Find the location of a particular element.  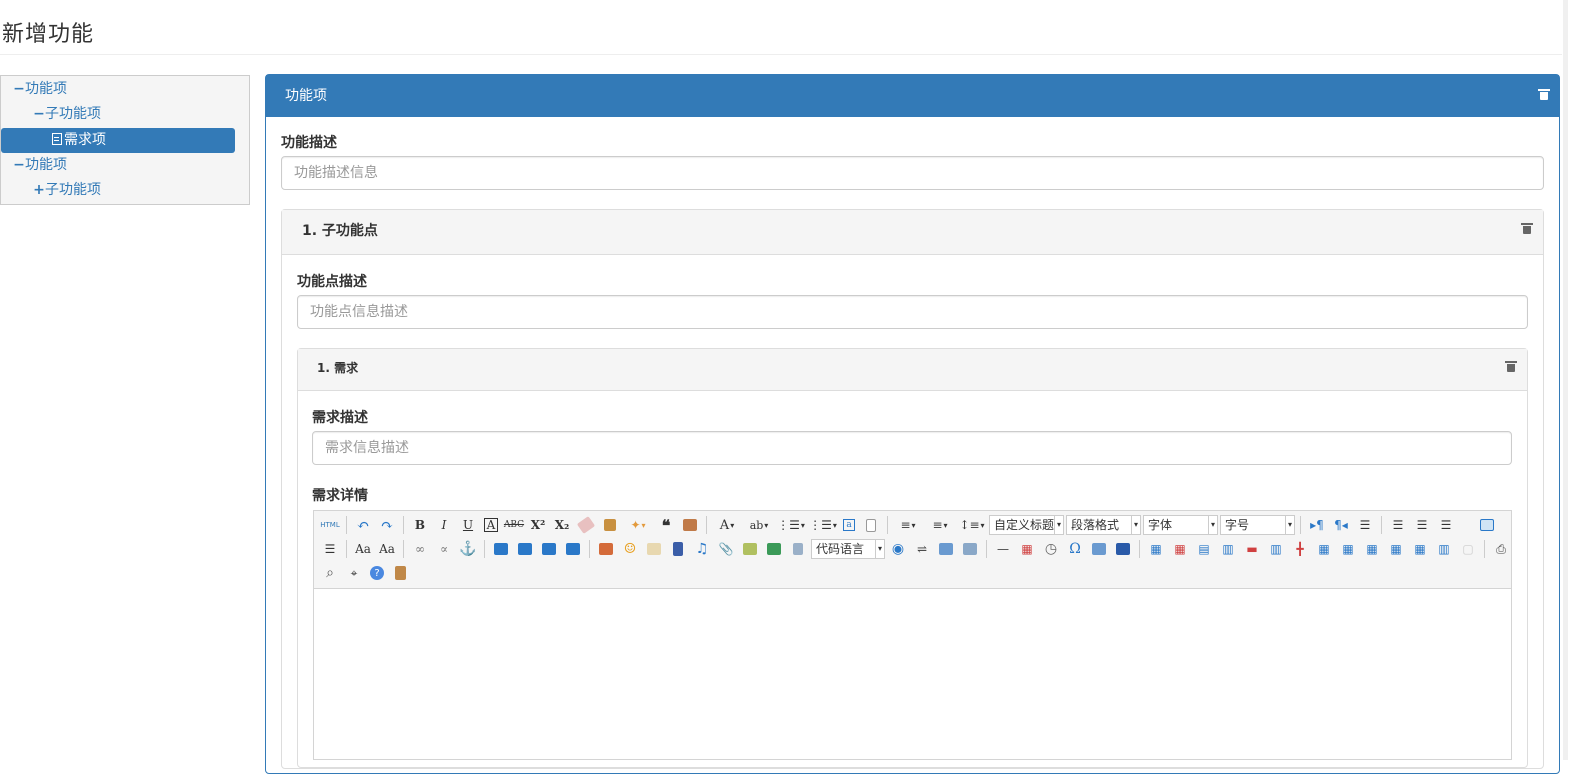

search-replace-icon: ⌖ is located at coordinates (354, 573).